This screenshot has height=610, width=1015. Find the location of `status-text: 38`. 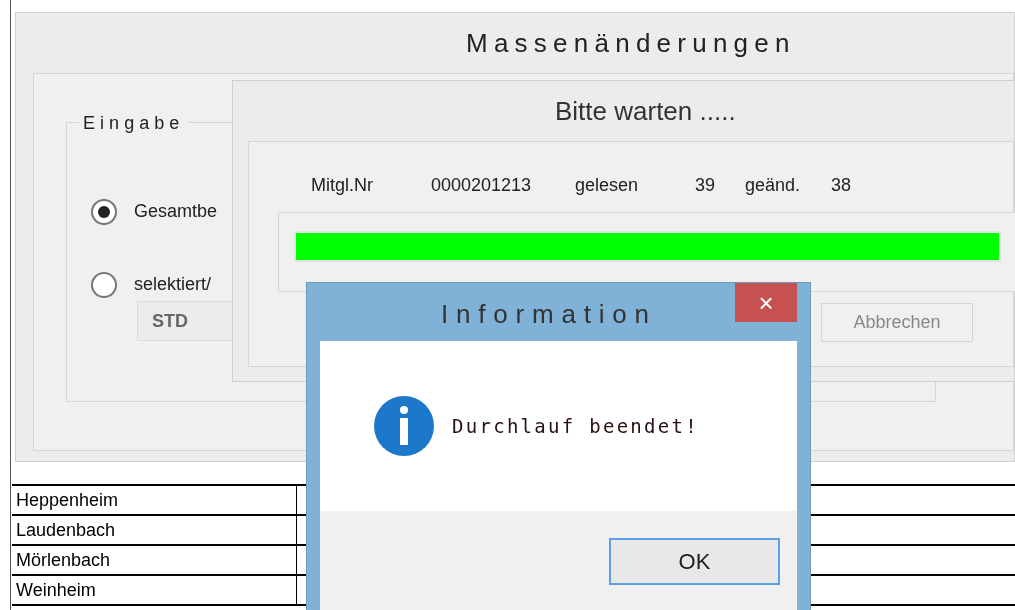

status-text: 38 is located at coordinates (842, 185).